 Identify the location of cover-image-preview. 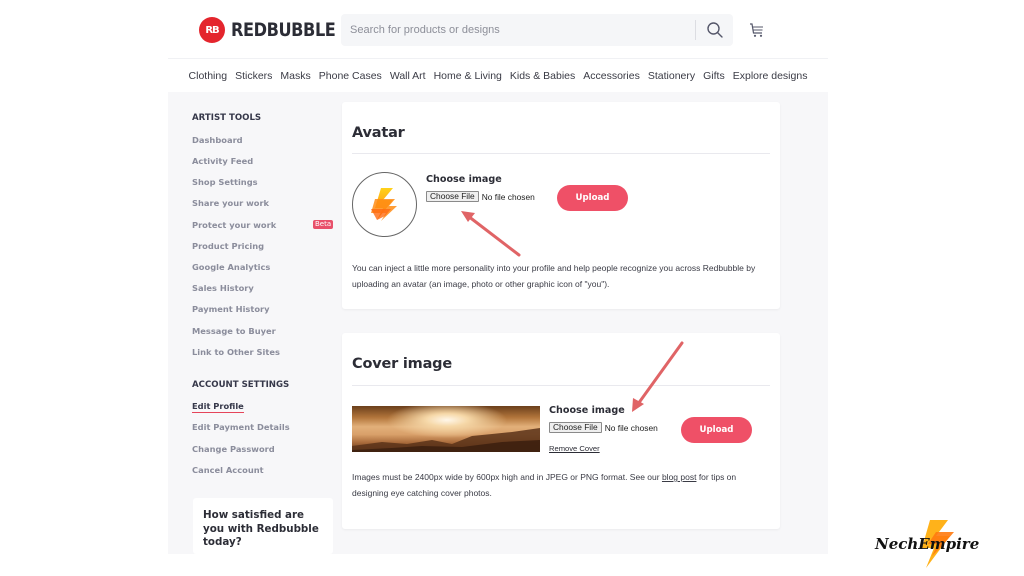
(446, 429).